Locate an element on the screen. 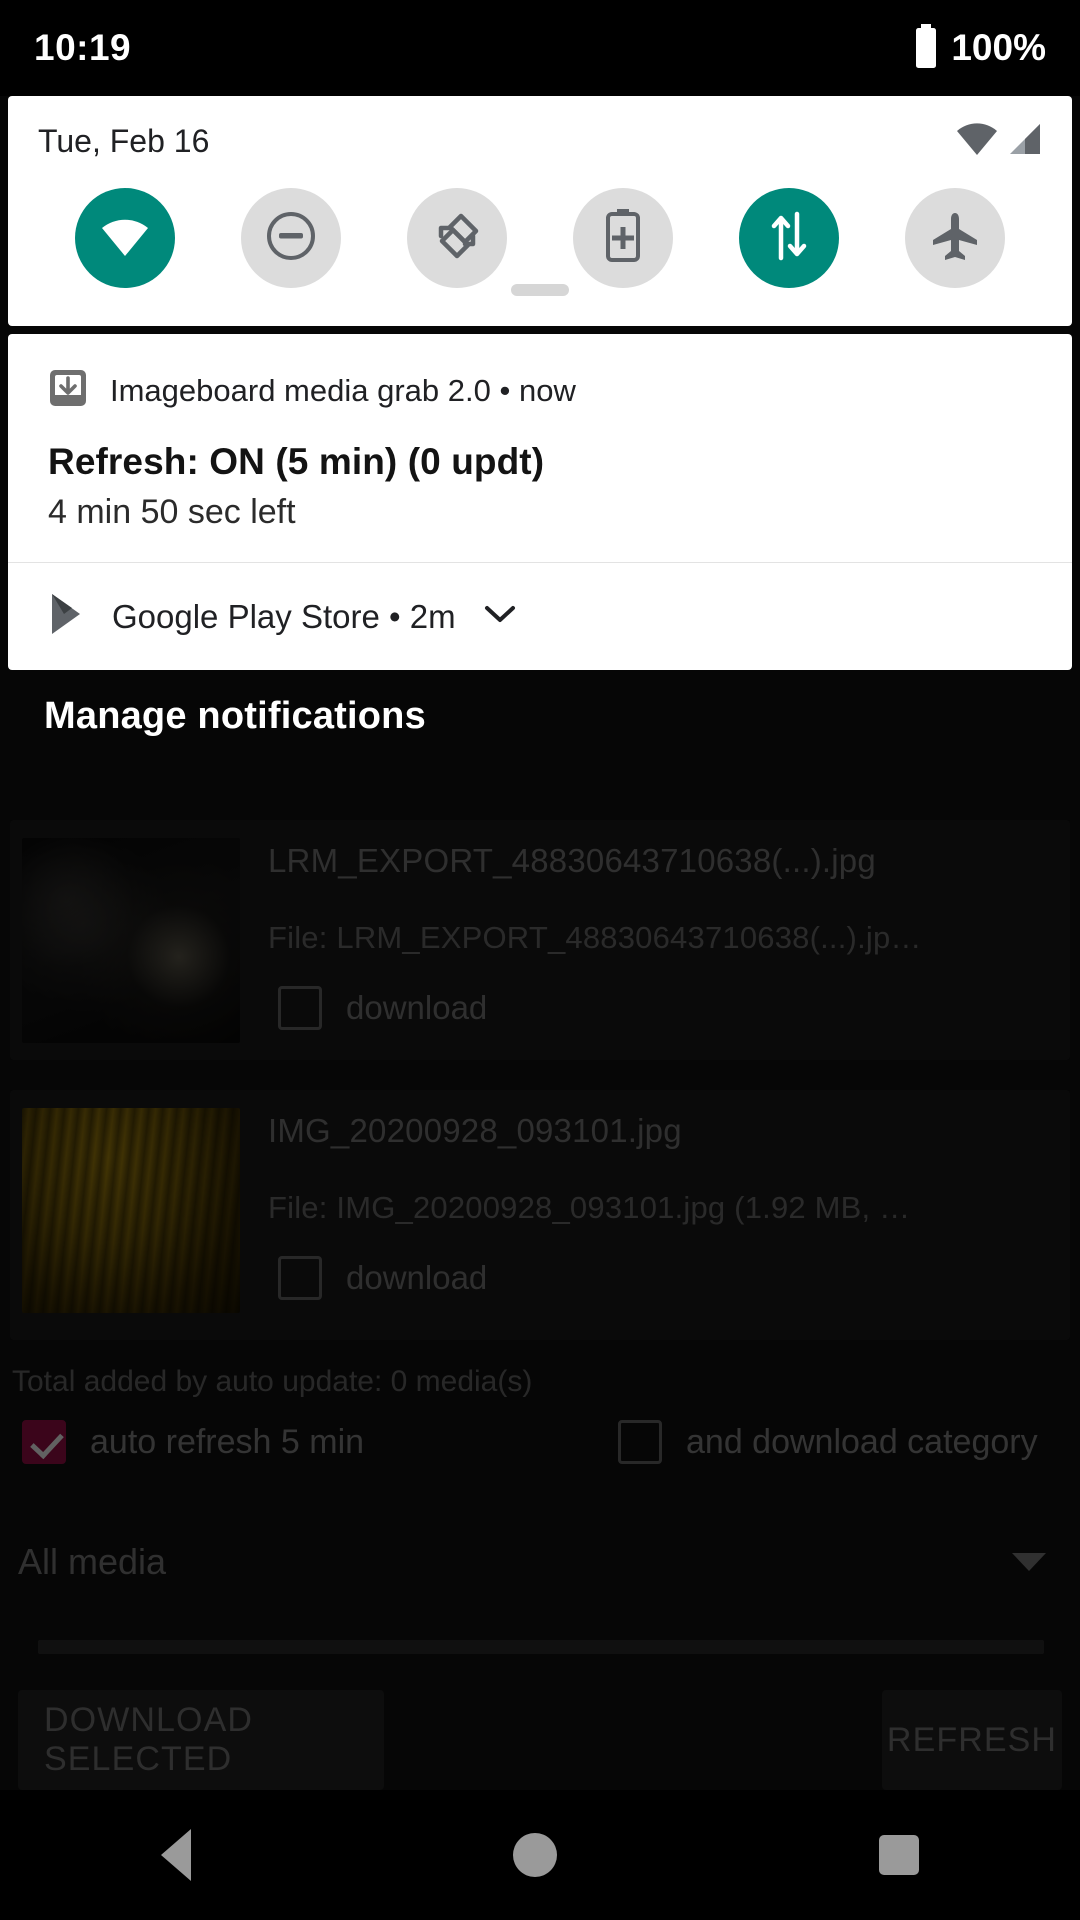 The width and height of the screenshot is (1080, 1920). notification-app-name-line: Imageboard media grab 2.0 • now is located at coordinates (343, 391).